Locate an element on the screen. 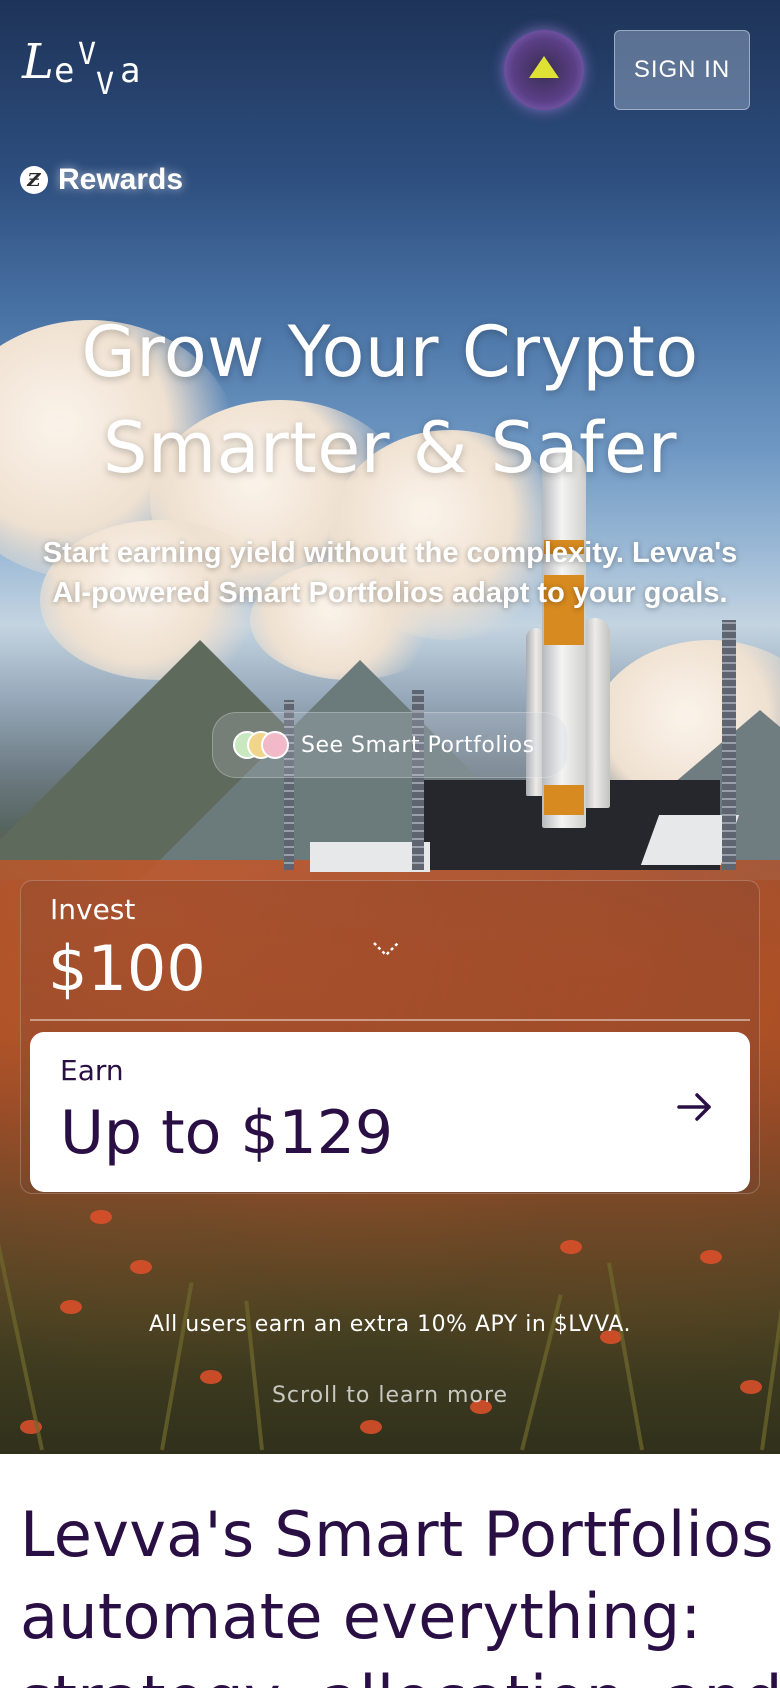  section-title-line2: automate everything: is located at coordinates (361, 1616).